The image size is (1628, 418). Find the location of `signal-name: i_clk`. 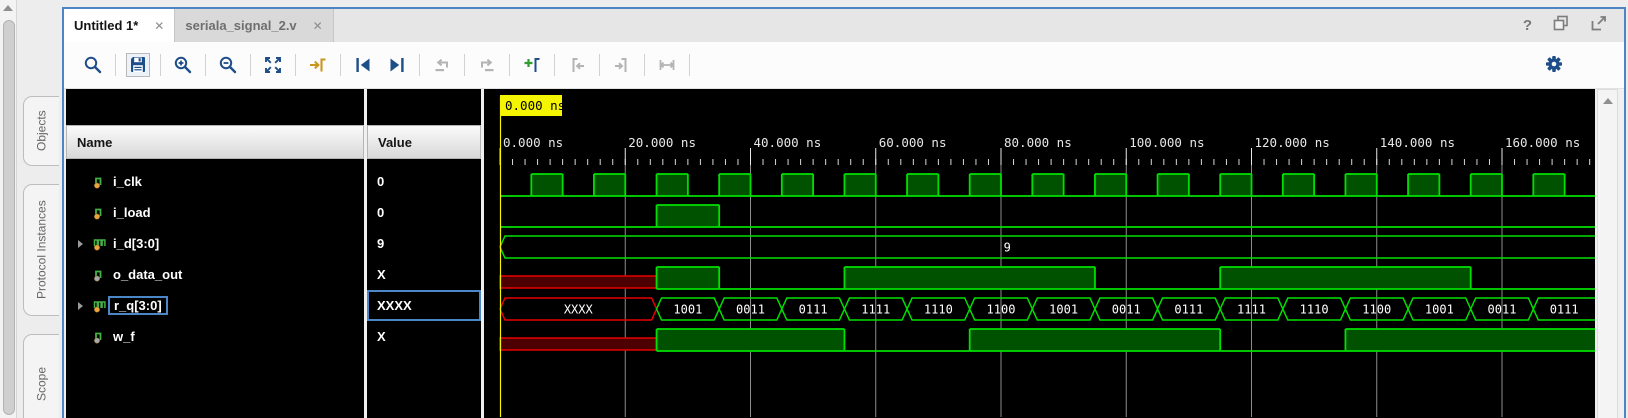

signal-name: i_clk is located at coordinates (127, 181).